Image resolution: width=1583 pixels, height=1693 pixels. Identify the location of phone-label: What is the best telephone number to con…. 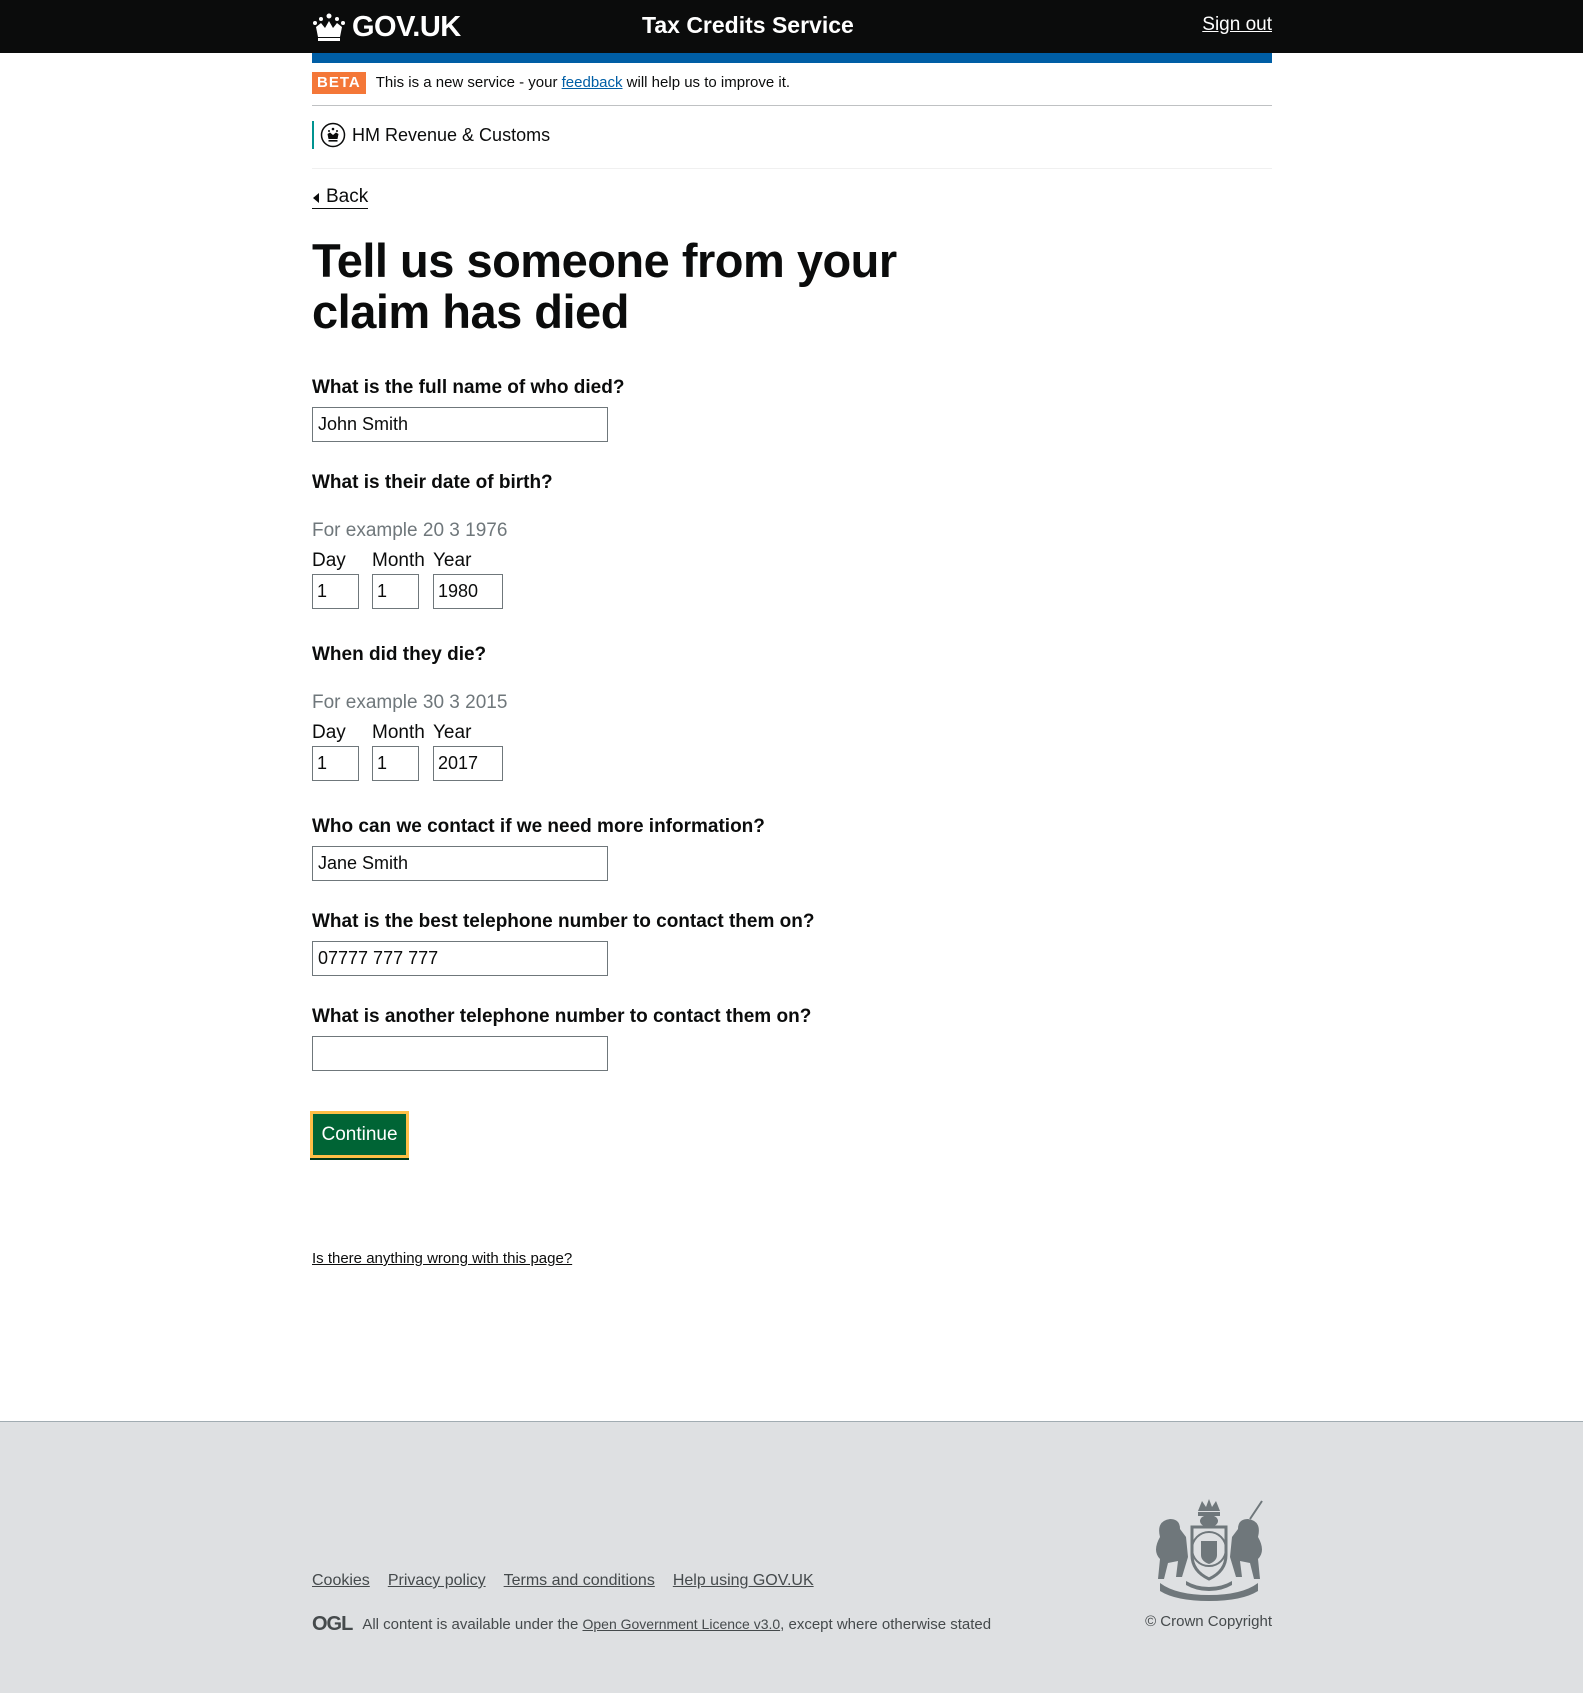
(563, 921).